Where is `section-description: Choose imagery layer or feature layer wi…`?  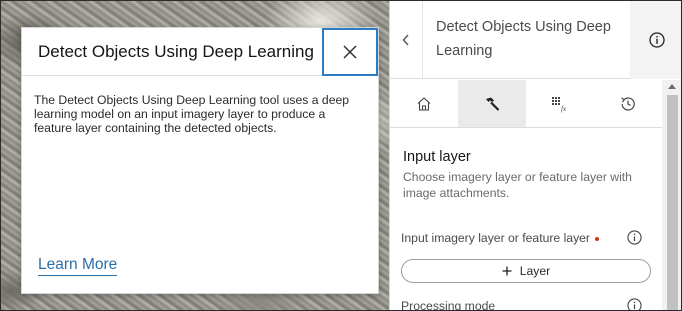 section-description: Choose imagery layer or feature layer wi… is located at coordinates (517, 185).